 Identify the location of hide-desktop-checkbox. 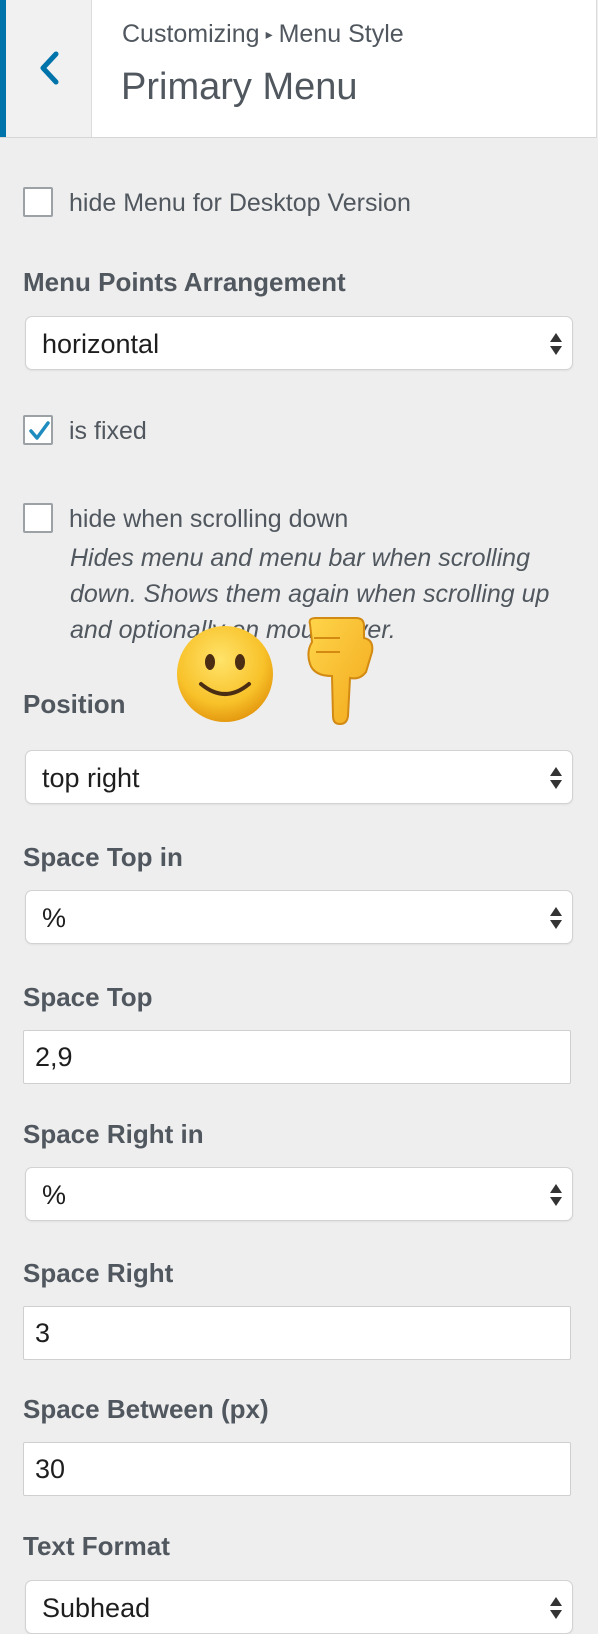
(38, 202).